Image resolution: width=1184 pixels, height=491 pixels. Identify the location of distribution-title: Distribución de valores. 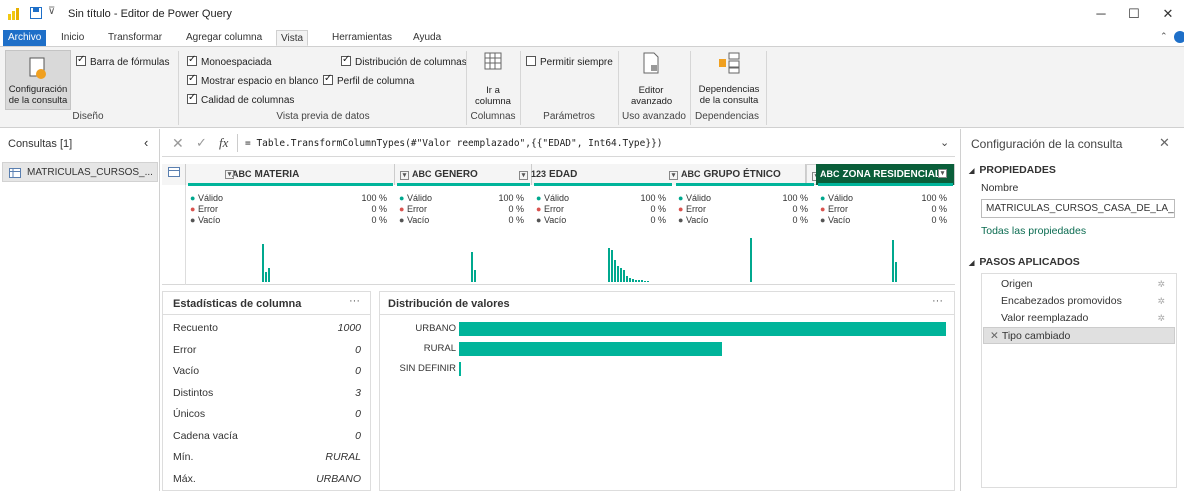
(449, 304).